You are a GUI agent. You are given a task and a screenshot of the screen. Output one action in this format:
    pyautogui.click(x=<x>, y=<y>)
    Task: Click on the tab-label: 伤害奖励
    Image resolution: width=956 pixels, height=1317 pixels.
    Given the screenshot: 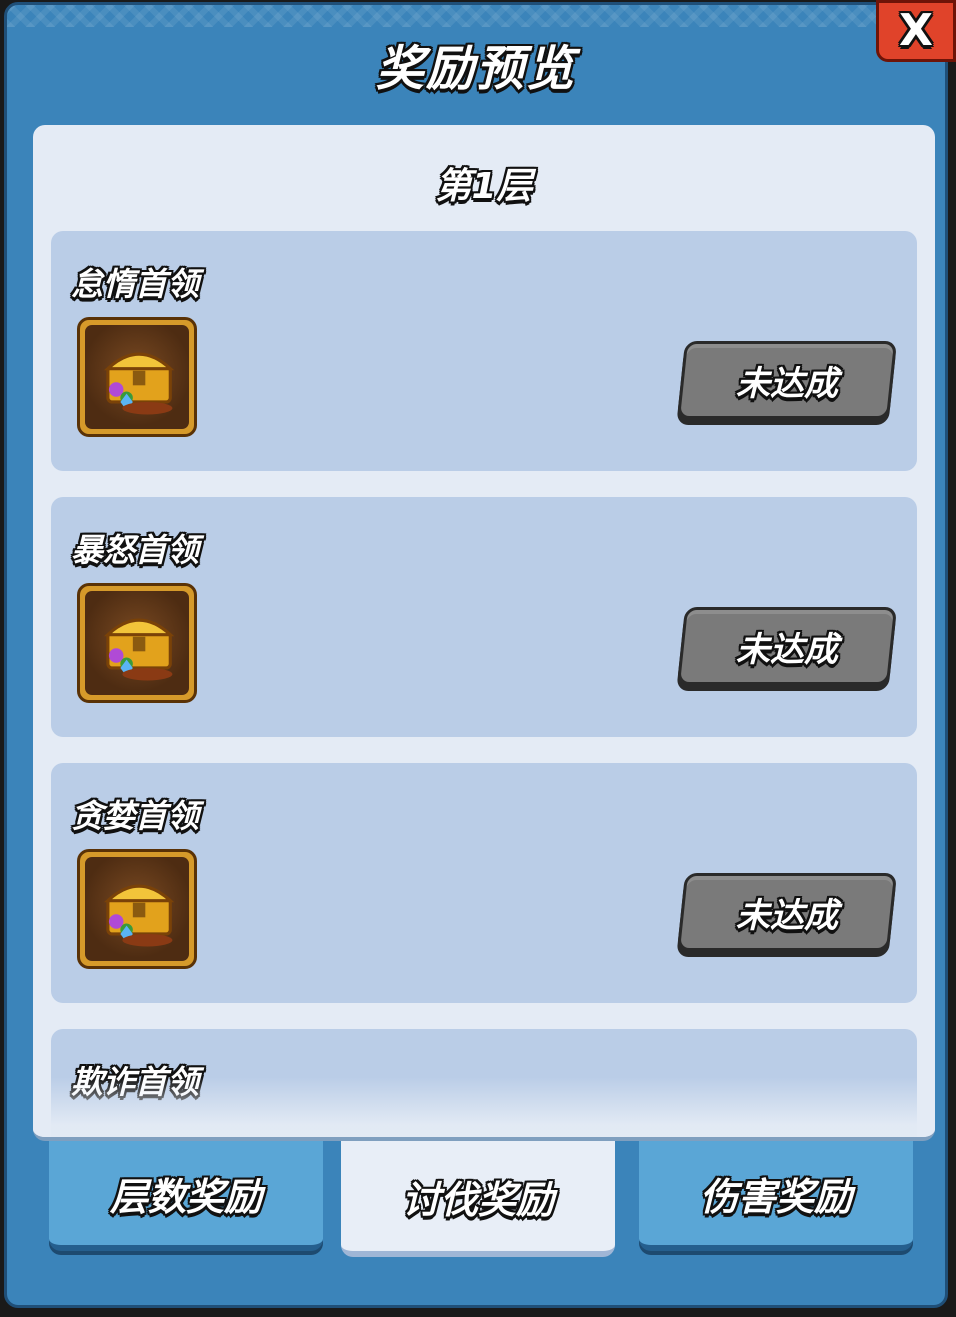 What is the action you would take?
    pyautogui.click(x=775, y=1196)
    